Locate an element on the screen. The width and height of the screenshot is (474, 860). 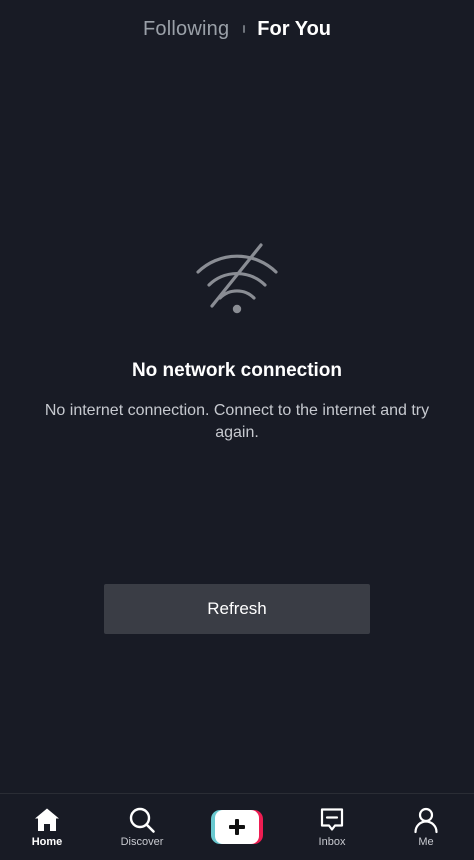
feed-tabs: Following For You is located at coordinates (237, 29).